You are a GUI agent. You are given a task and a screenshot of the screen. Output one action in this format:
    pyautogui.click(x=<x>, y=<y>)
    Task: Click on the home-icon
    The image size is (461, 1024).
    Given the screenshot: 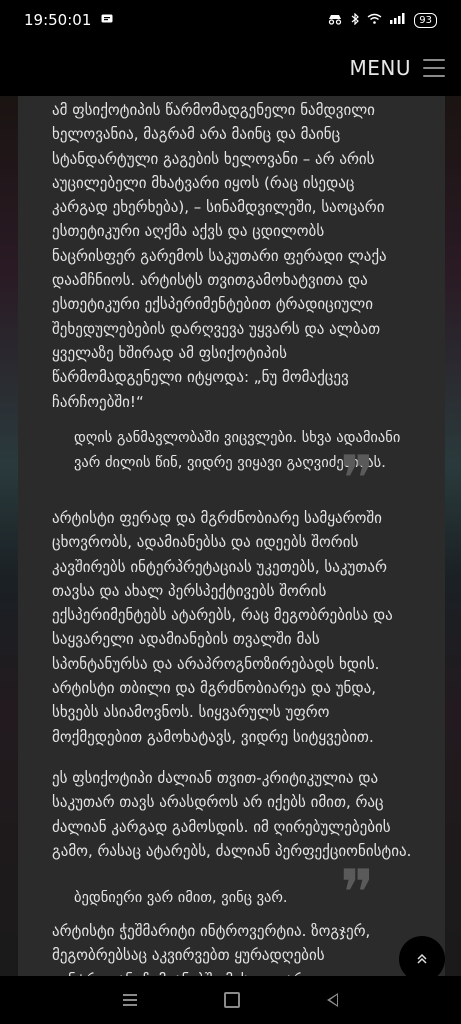 What is the action you would take?
    pyautogui.click(x=231, y=1000)
    